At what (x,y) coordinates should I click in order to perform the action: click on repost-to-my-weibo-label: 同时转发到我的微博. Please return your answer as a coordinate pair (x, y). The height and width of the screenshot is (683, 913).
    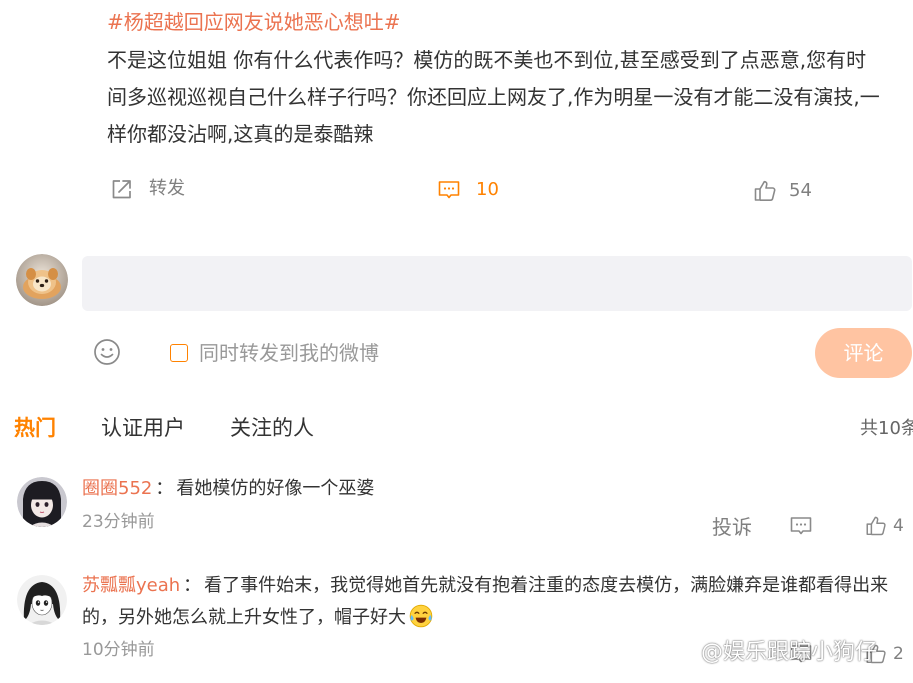
    Looking at the image, I should click on (289, 353).